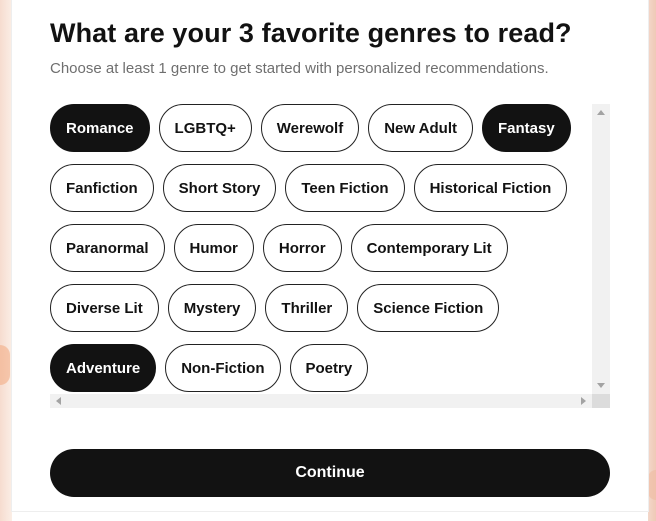 This screenshot has height=521, width=656. Describe the element at coordinates (5, 365) in the screenshot. I see `background-decoration-left` at that location.